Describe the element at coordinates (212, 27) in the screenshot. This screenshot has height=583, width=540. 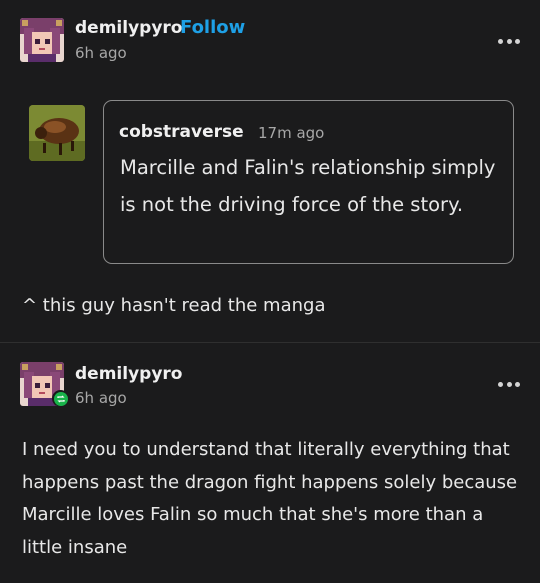
I see `follow-button: Follow` at that location.